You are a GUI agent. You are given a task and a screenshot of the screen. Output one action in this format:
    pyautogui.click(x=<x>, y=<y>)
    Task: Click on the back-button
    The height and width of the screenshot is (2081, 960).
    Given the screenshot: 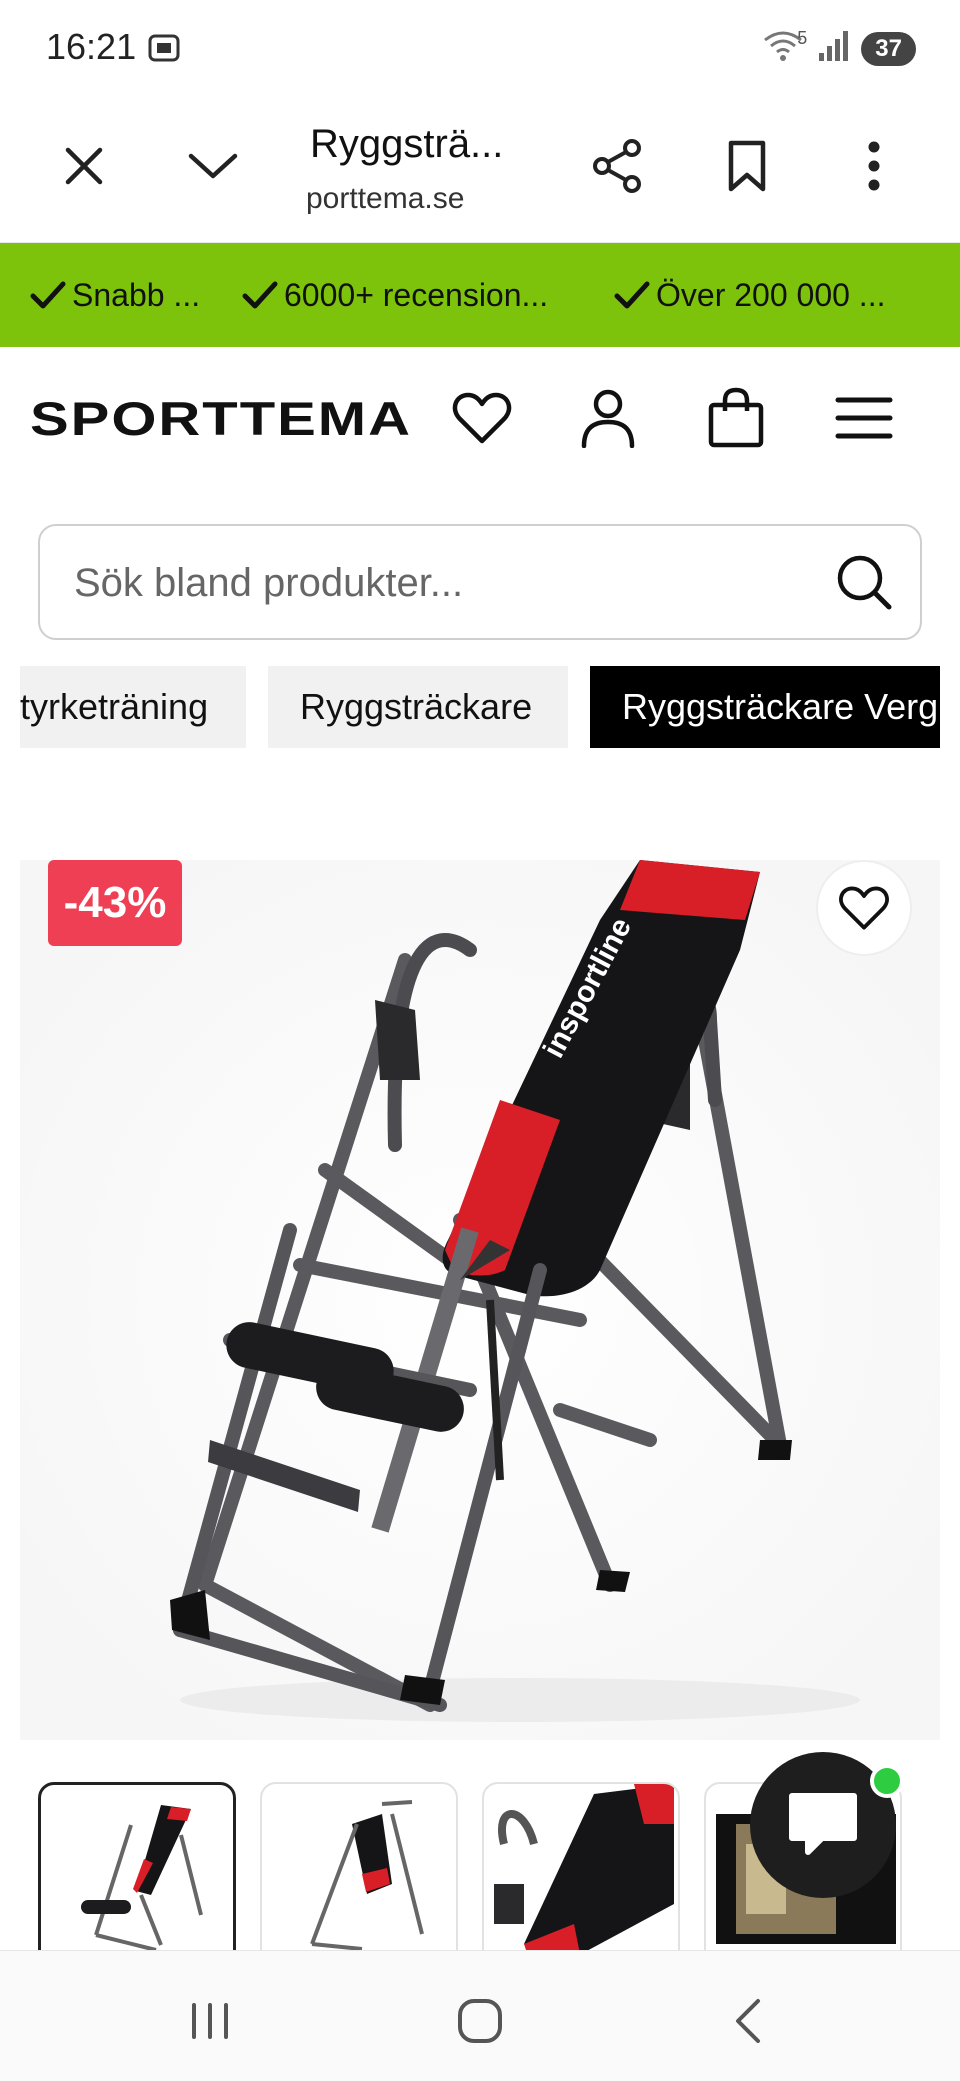 What is the action you would take?
    pyautogui.click(x=748, y=2021)
    